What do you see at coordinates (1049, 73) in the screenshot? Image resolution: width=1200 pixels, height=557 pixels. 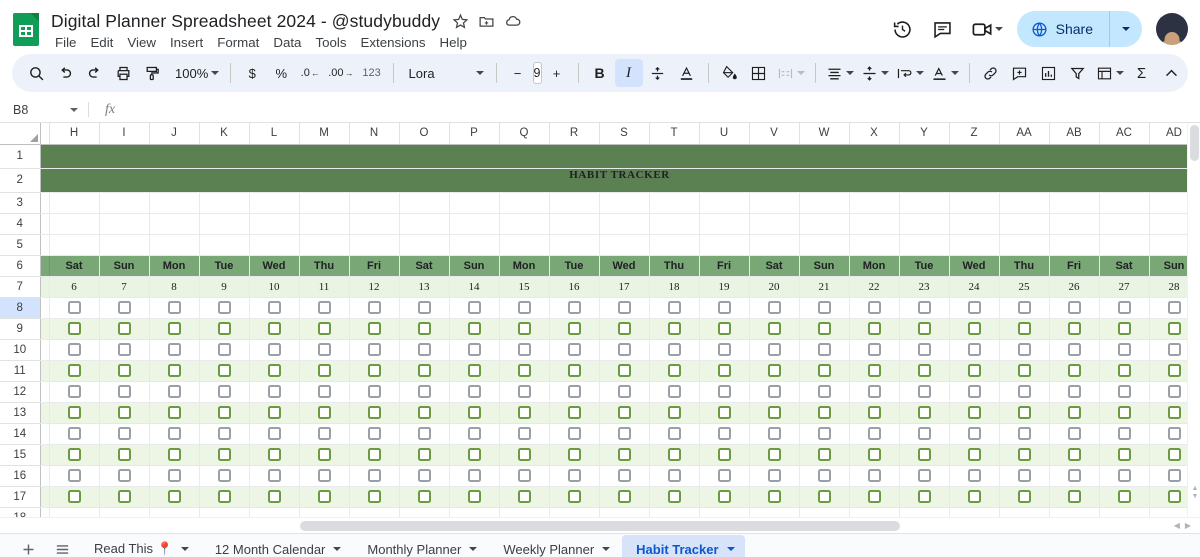 I see `insert-chart-icon` at bounding box center [1049, 73].